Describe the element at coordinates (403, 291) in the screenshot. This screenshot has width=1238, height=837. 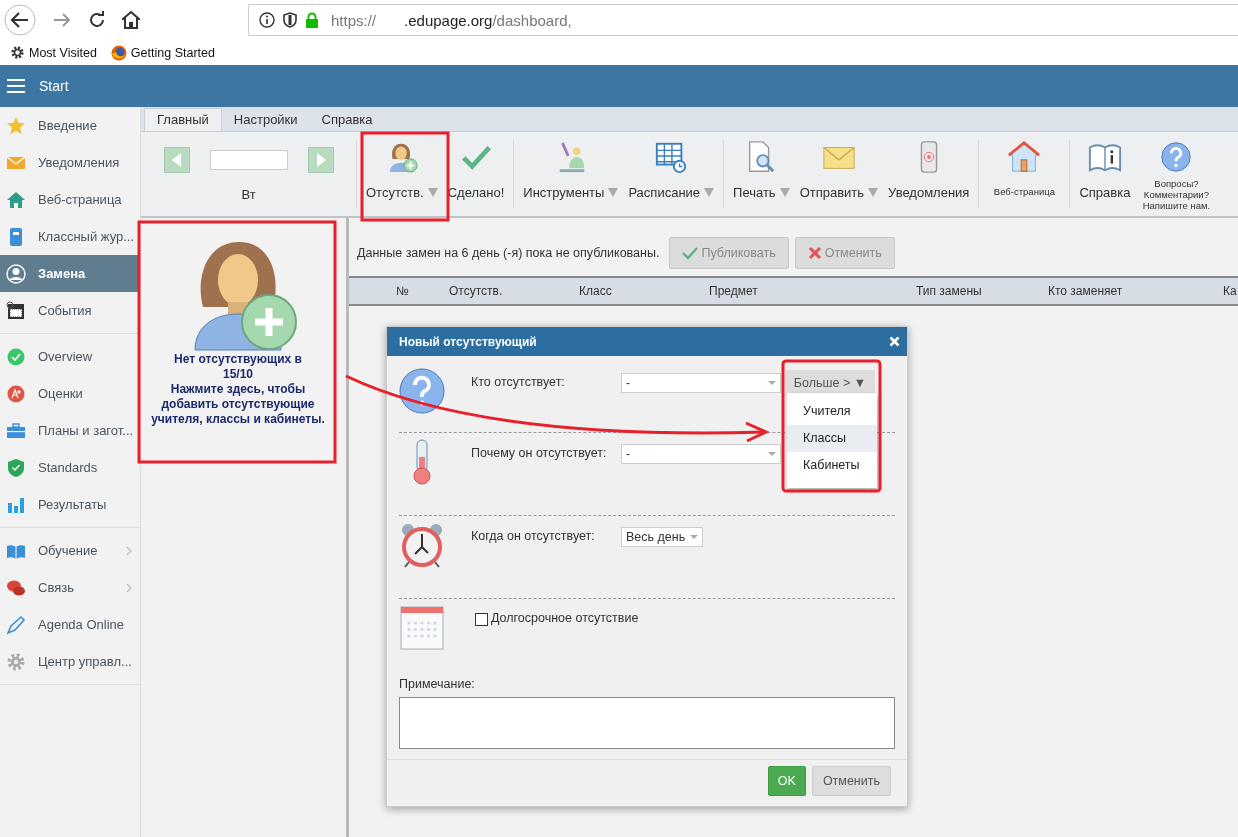
I see `column-header: №` at that location.